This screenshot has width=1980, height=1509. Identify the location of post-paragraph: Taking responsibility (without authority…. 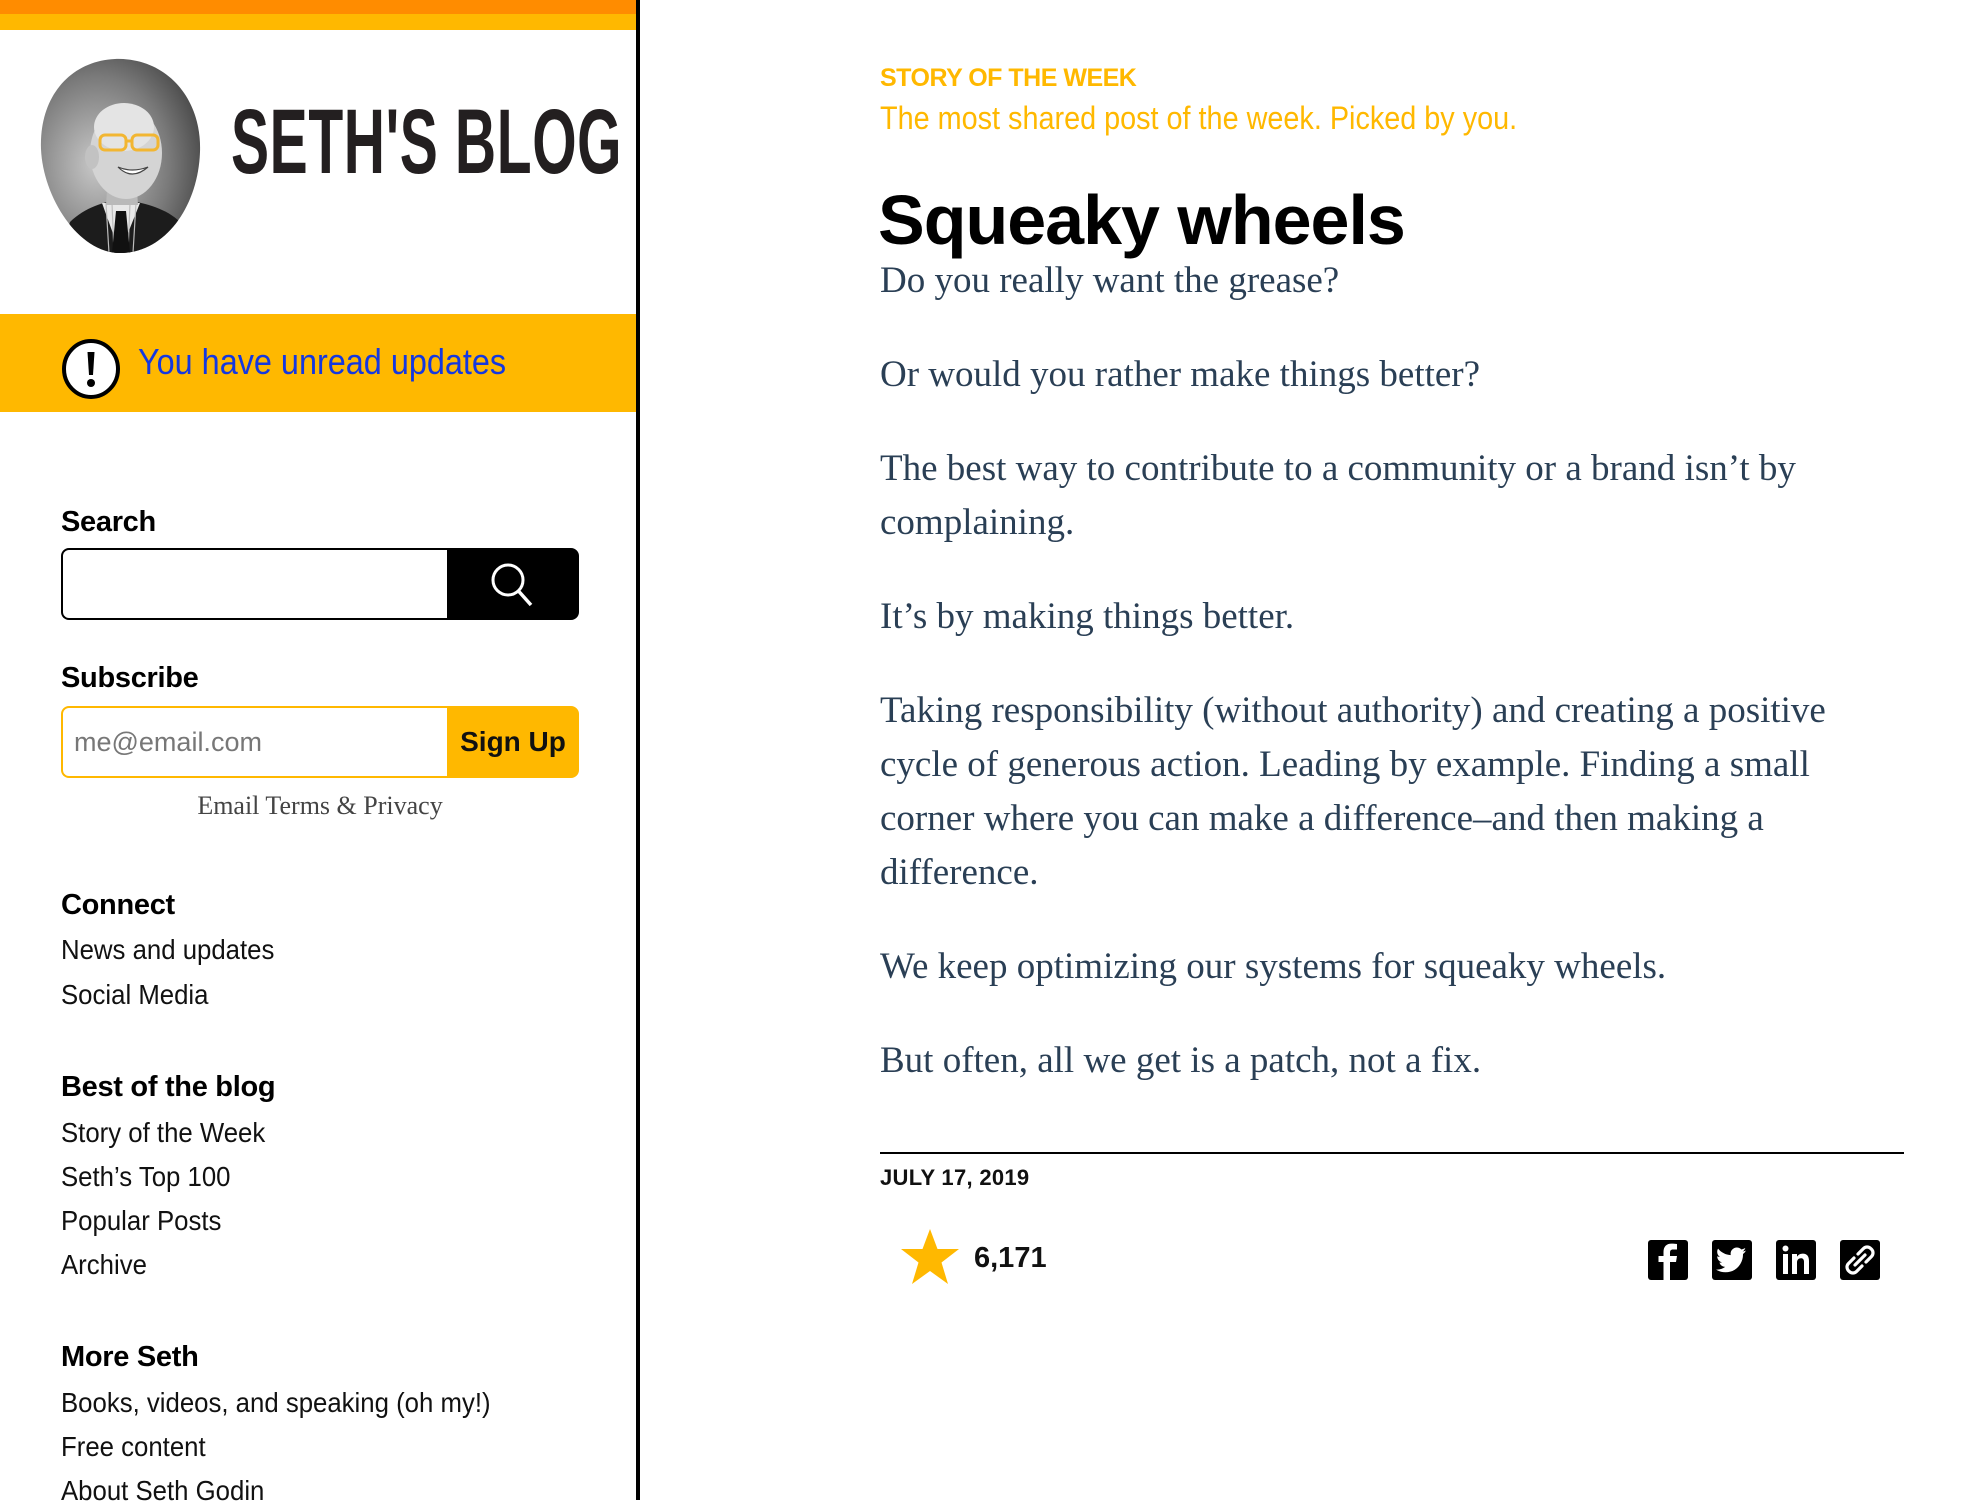
(1353, 791).